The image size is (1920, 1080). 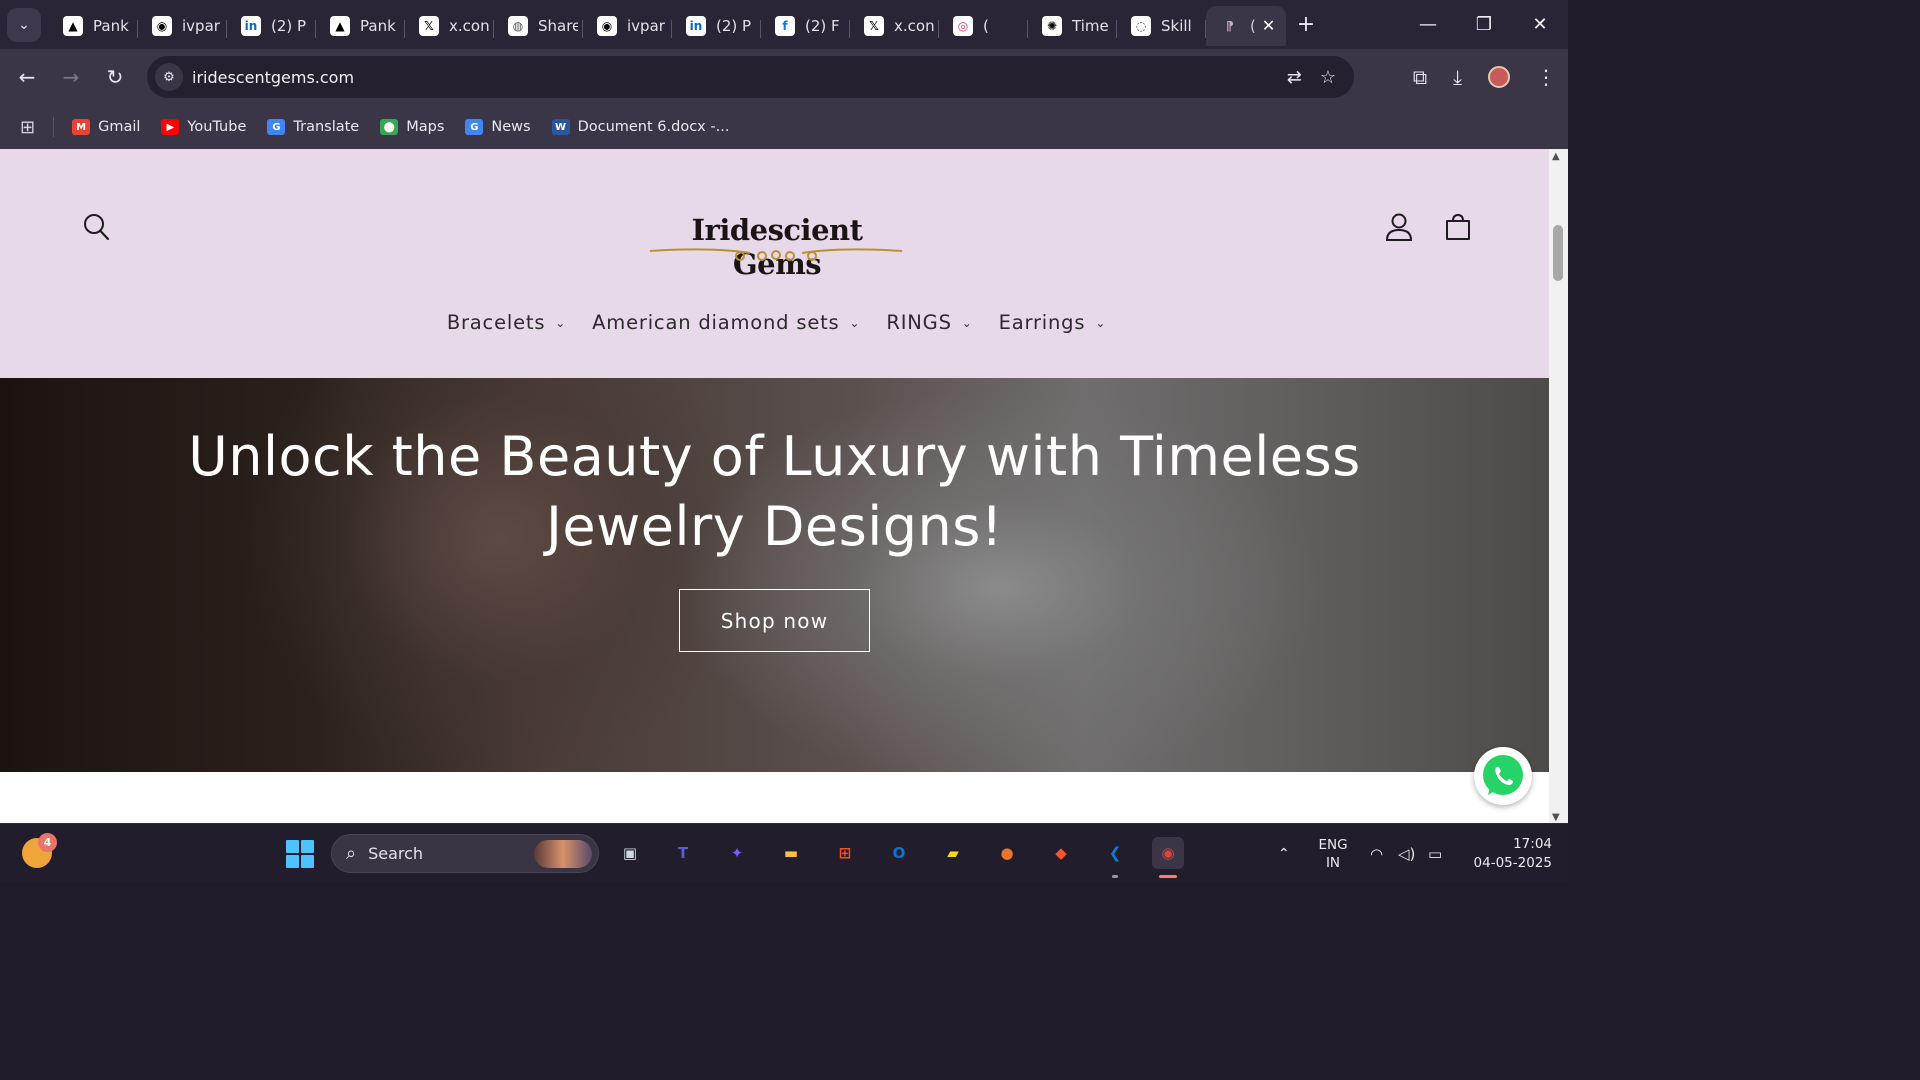 What do you see at coordinates (47, 842) in the screenshot?
I see `weather-badge: 4` at bounding box center [47, 842].